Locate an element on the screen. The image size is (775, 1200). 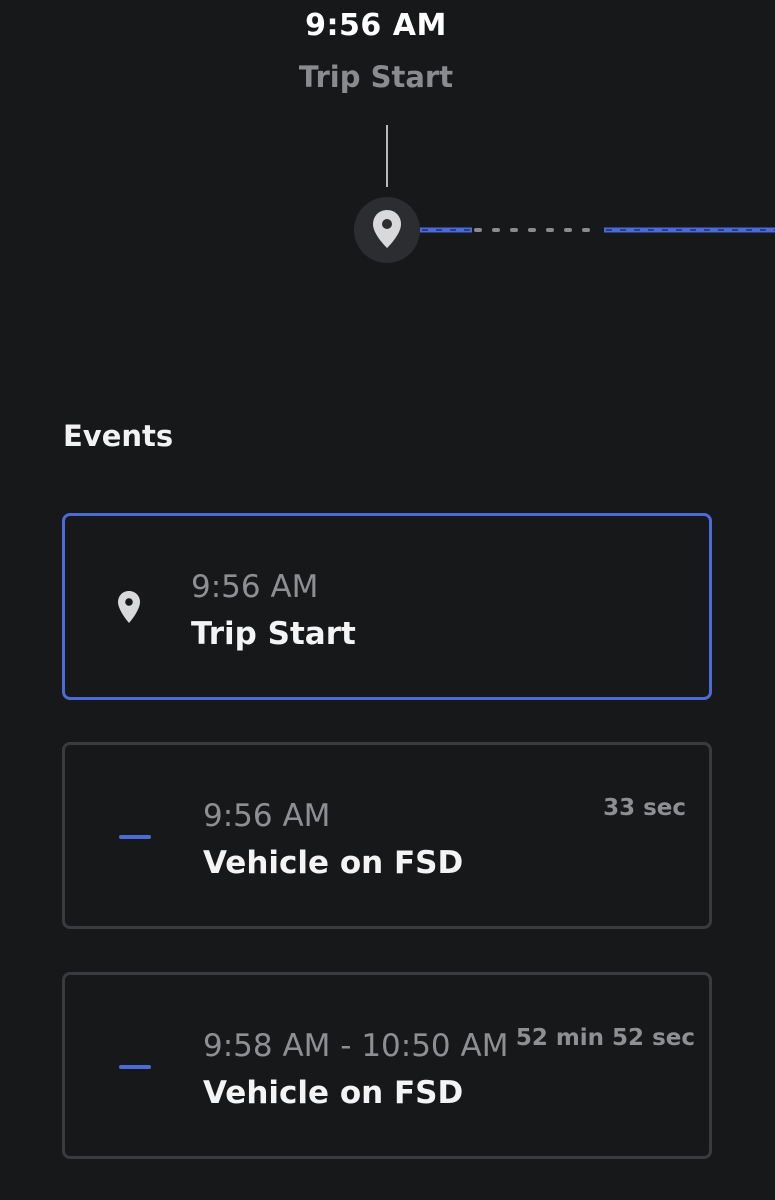
timeline-label: Trip Start is located at coordinates (376, 77).